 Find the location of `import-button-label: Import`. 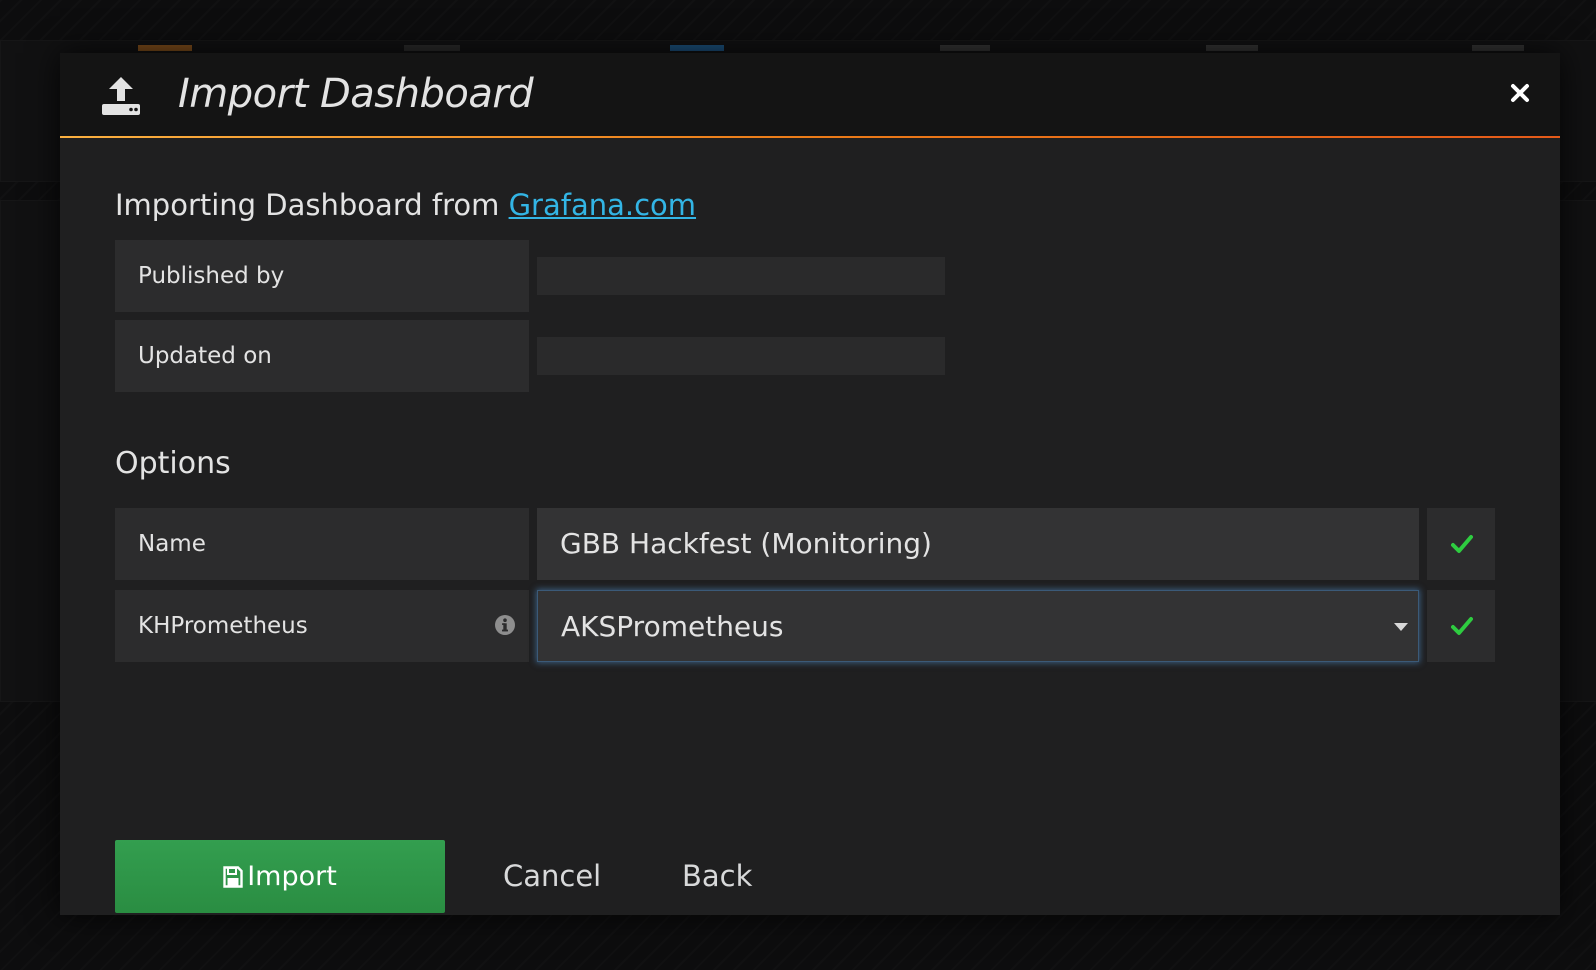

import-button-label: Import is located at coordinates (292, 876).